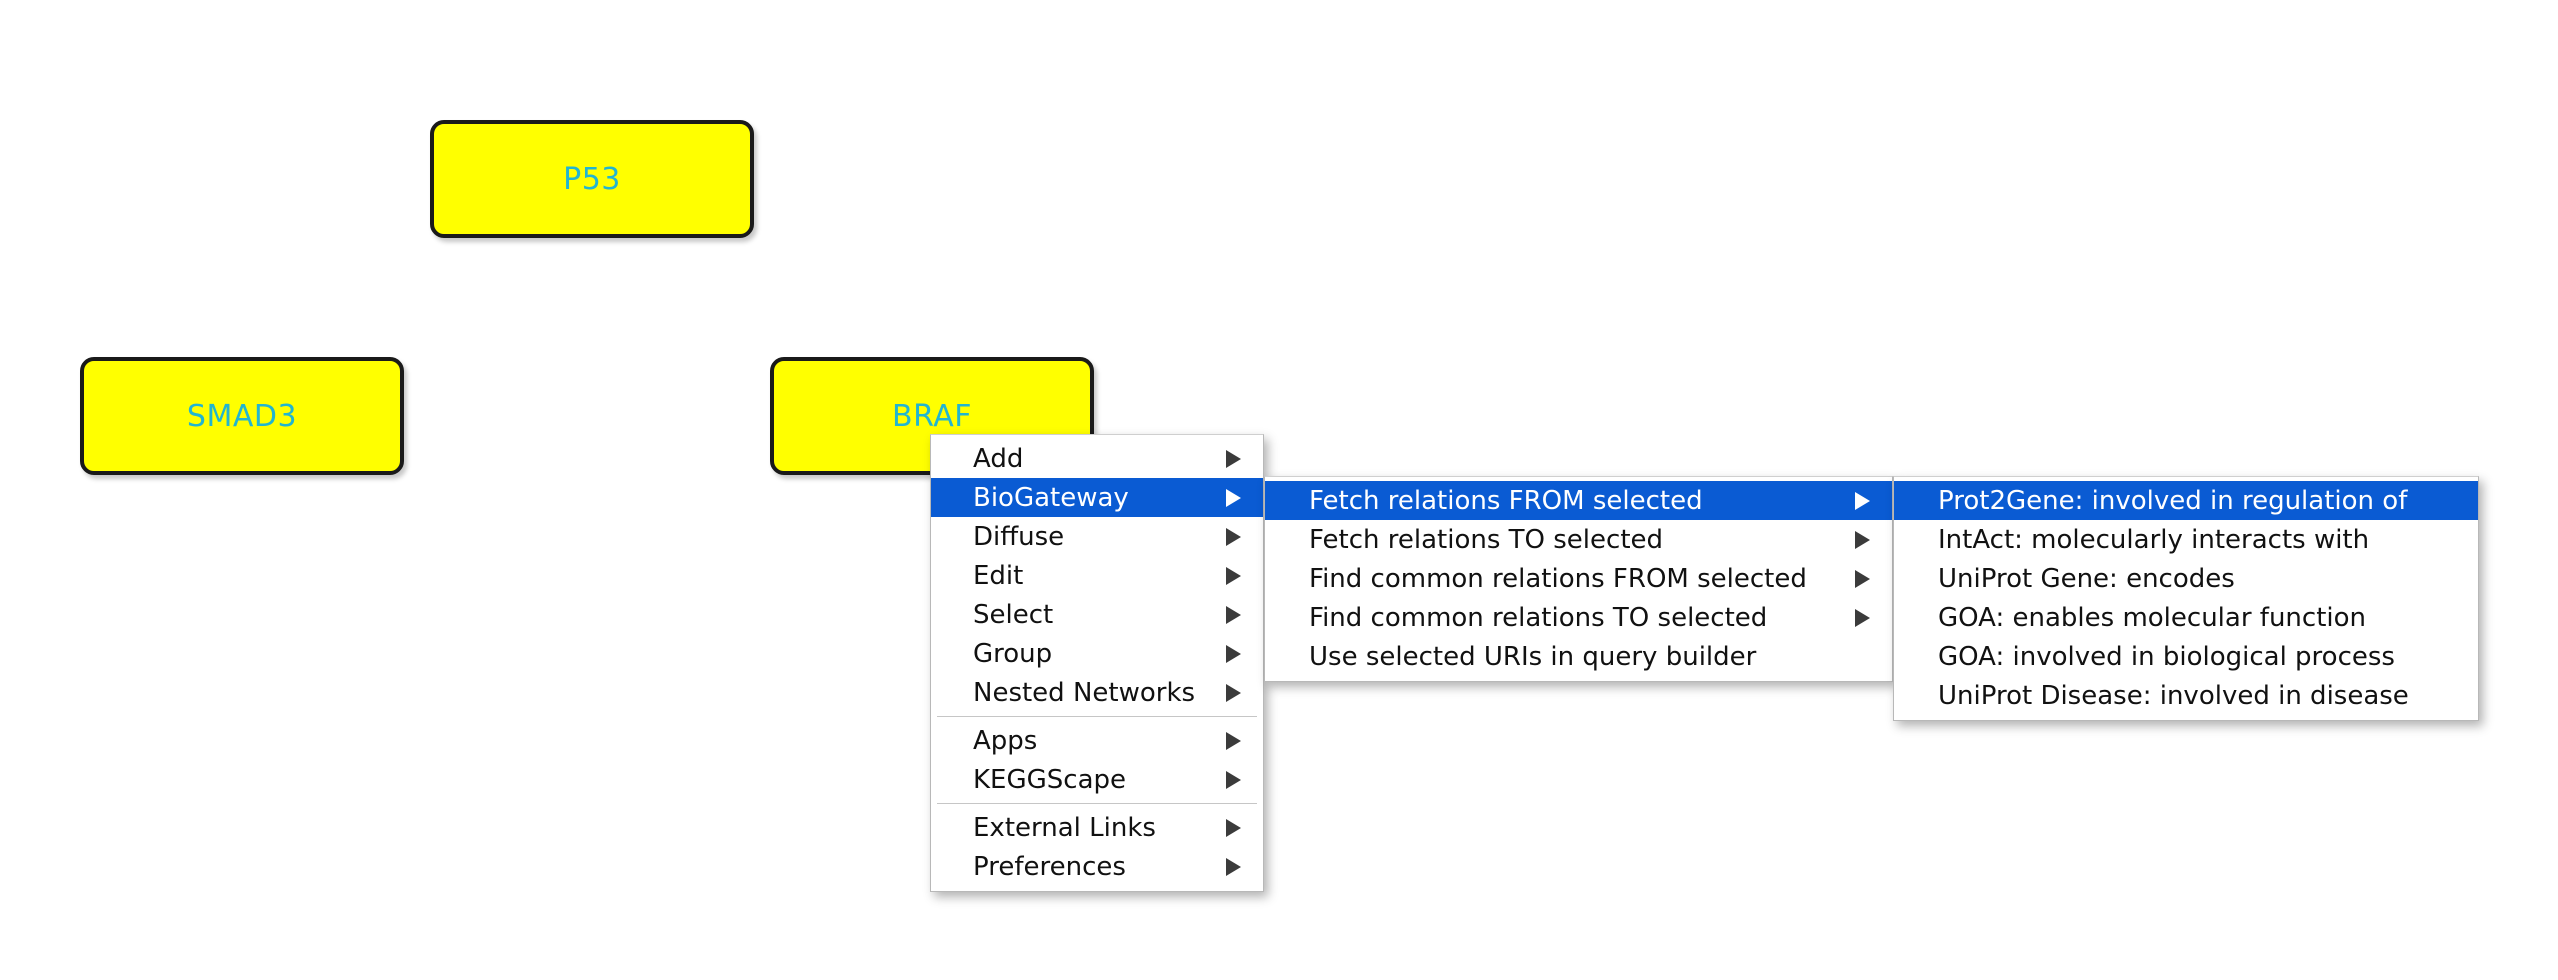 This screenshot has height=980, width=2558. I want to click on menu-item-label: UniProt Gene: encodes, so click(2086, 578).